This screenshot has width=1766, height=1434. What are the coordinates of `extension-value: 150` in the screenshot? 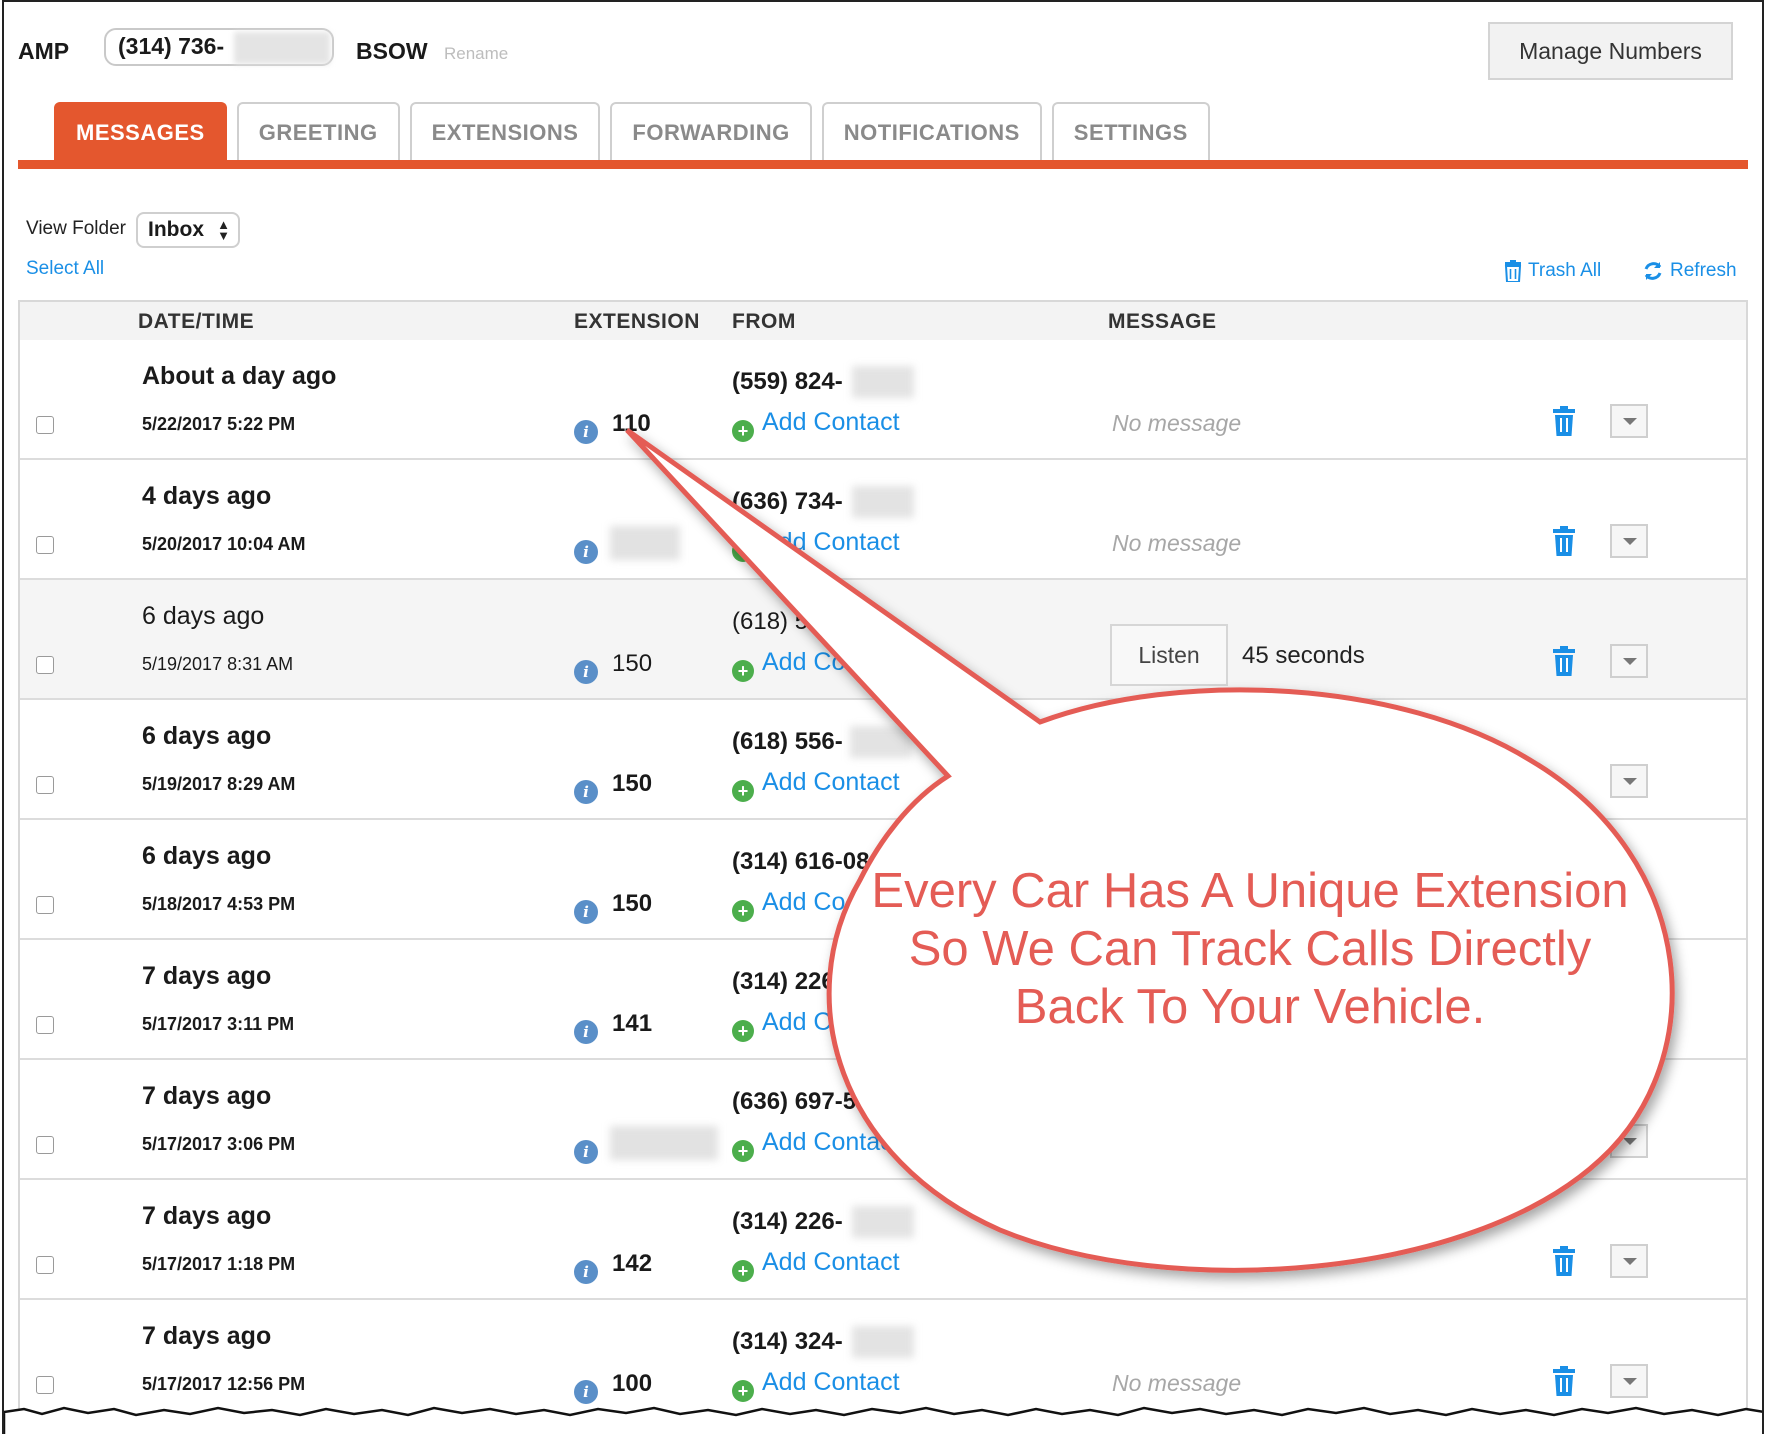 It's located at (632, 783).